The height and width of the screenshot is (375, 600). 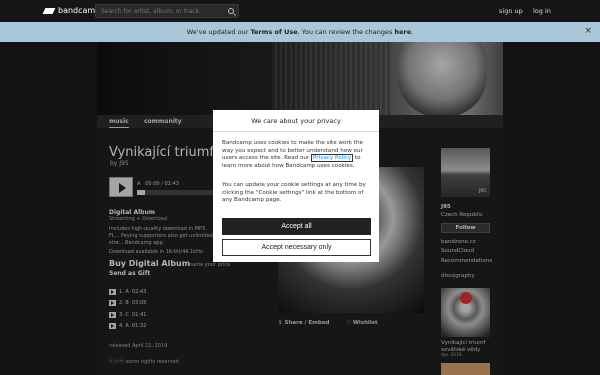 I want to click on bandcamp-logo: bandcamp, so click(x=71, y=10).